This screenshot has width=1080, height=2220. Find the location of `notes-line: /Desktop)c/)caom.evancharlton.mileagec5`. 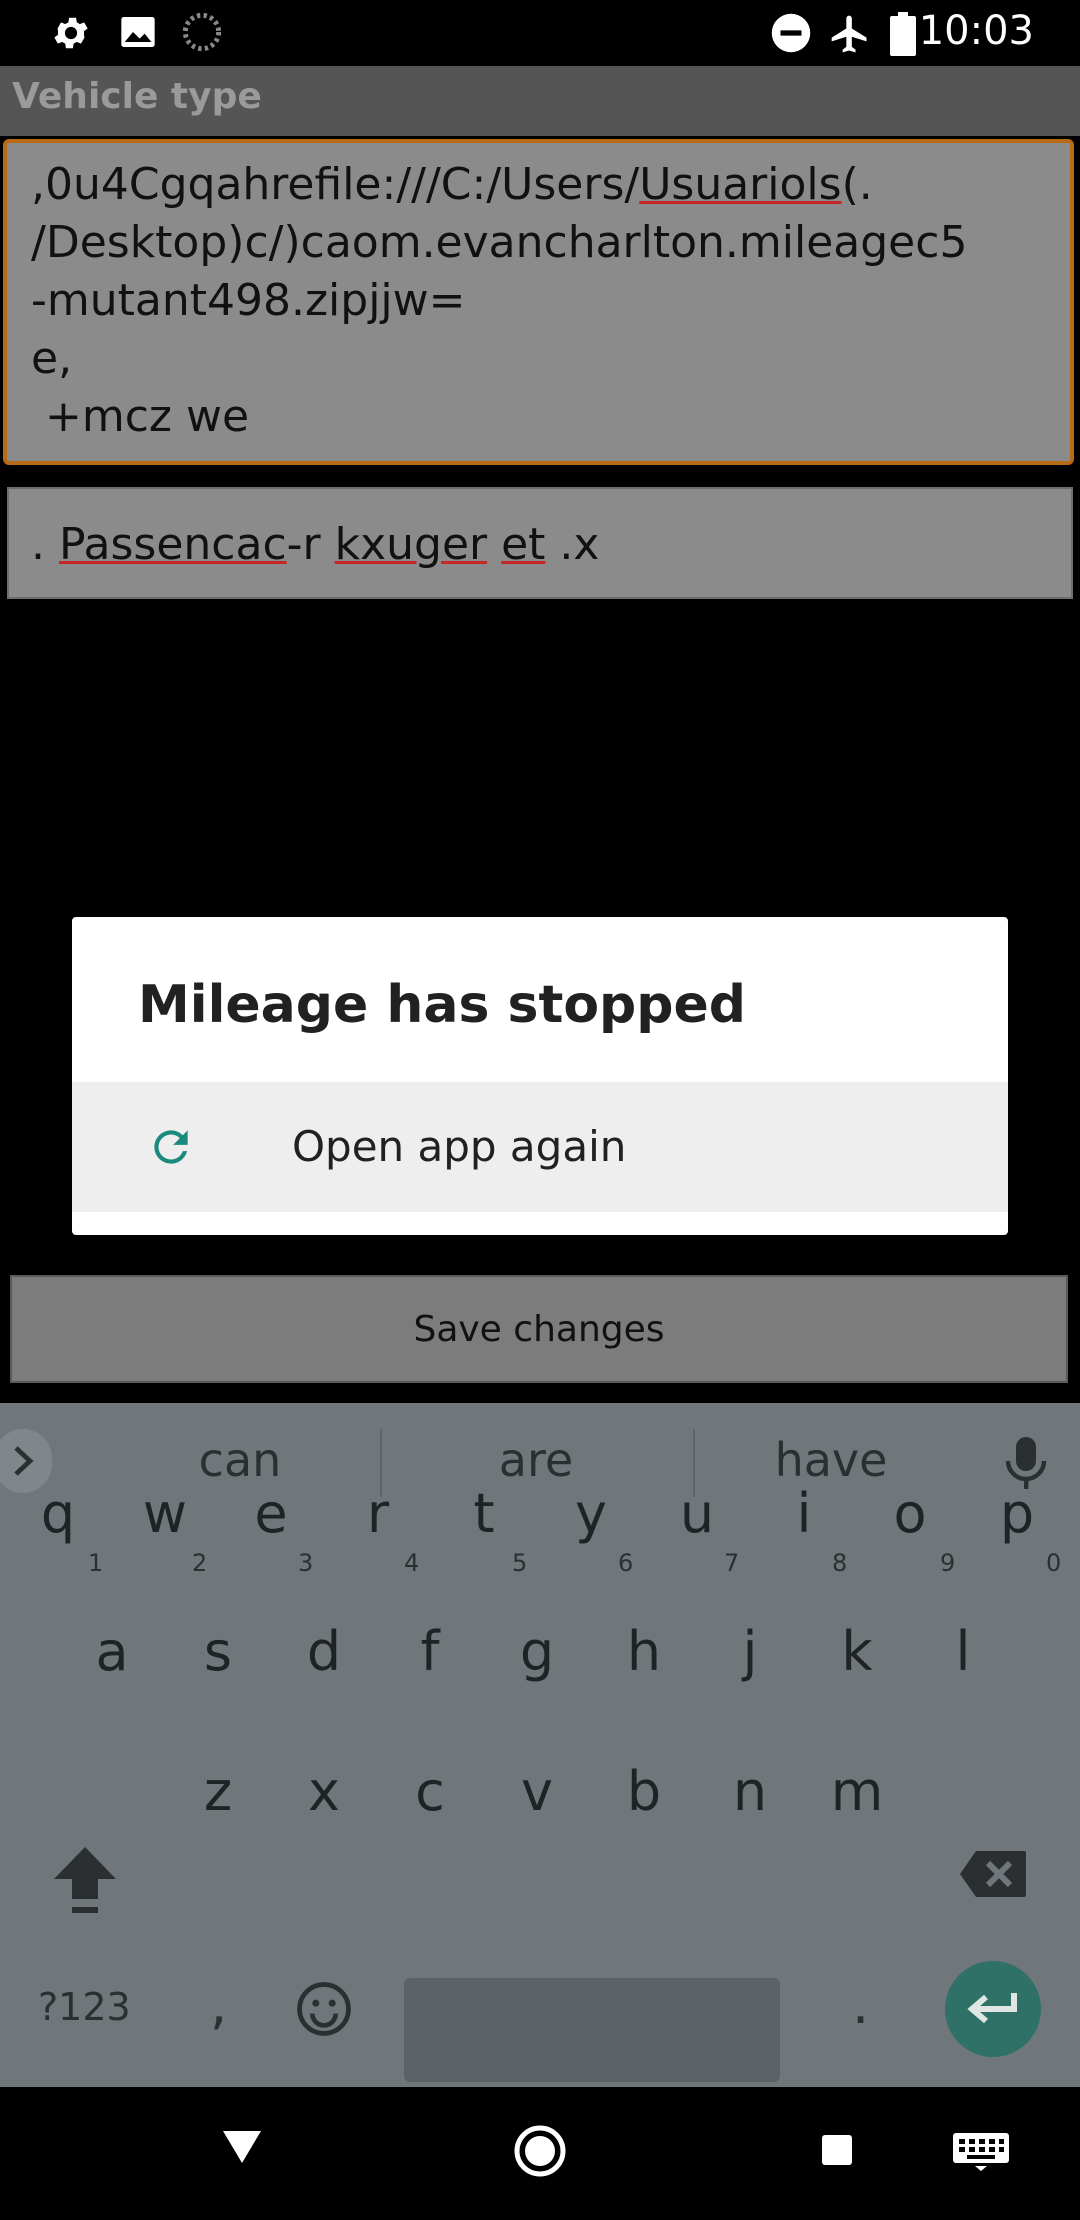

notes-line: /Desktop)c/)caom.evancharlton.mileagec5 is located at coordinates (499, 242).